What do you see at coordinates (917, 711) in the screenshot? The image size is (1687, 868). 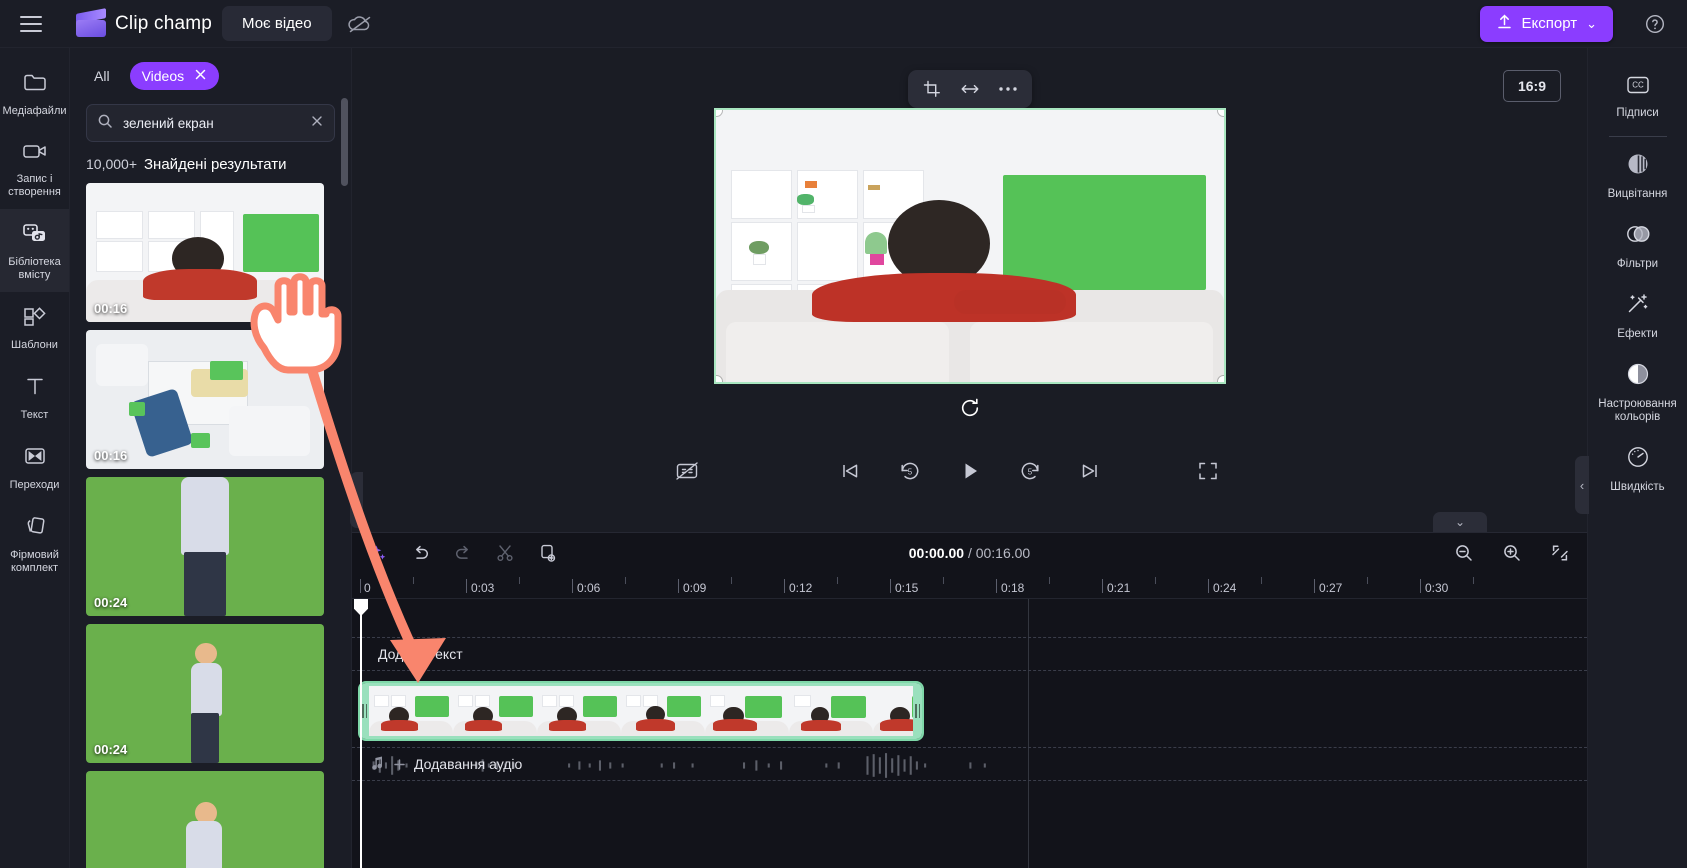 I see `clip-trim-handle-right` at bounding box center [917, 711].